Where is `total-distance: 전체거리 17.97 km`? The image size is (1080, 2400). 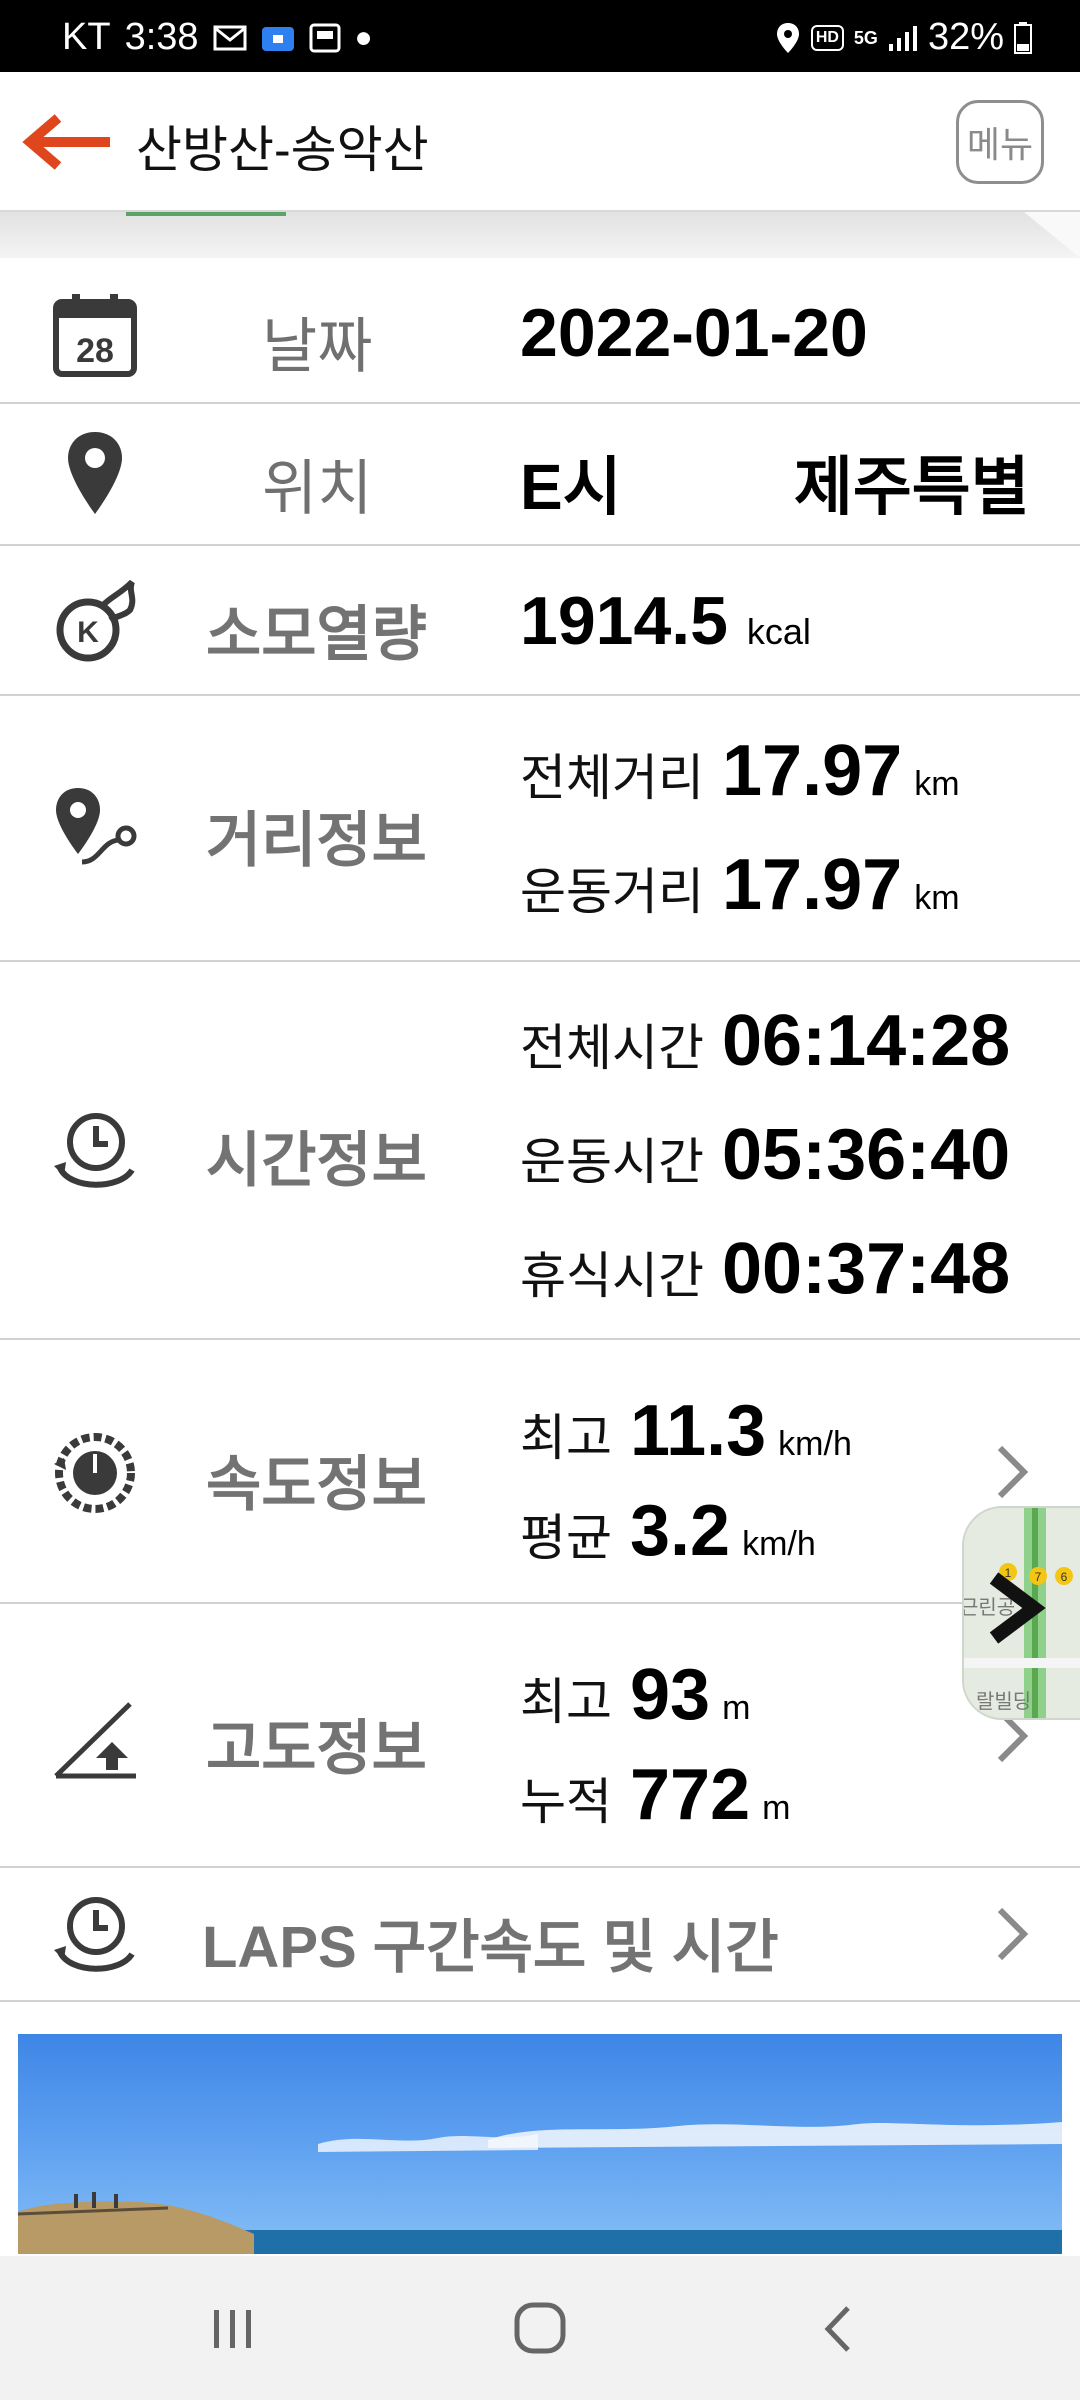 total-distance: 전체거리 17.97 km is located at coordinates (740, 771).